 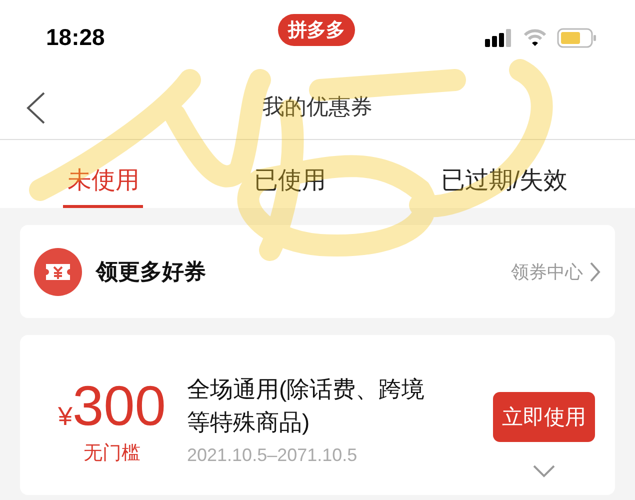 What do you see at coordinates (103, 174) in the screenshot?
I see `tab: 未使用` at bounding box center [103, 174].